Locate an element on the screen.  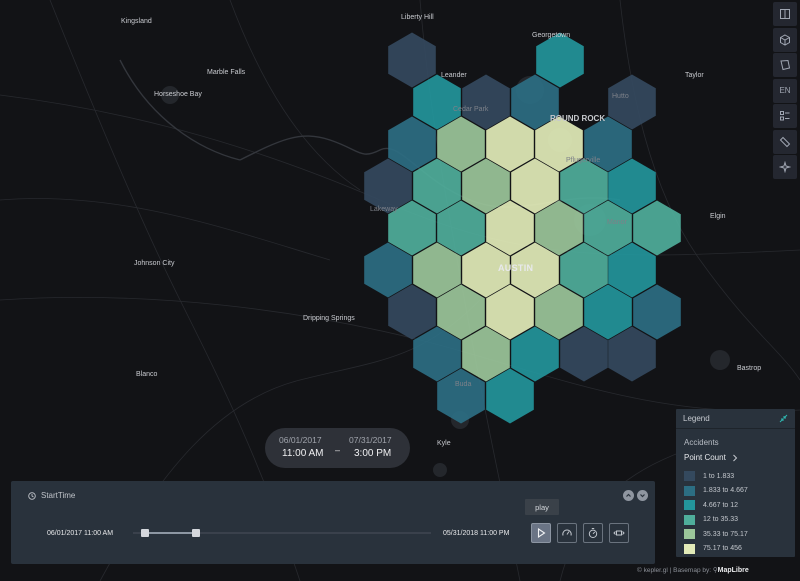
map-attribution: © kepler.gl | Basemap by: ⚲MapLibre is located at coordinates (693, 570).